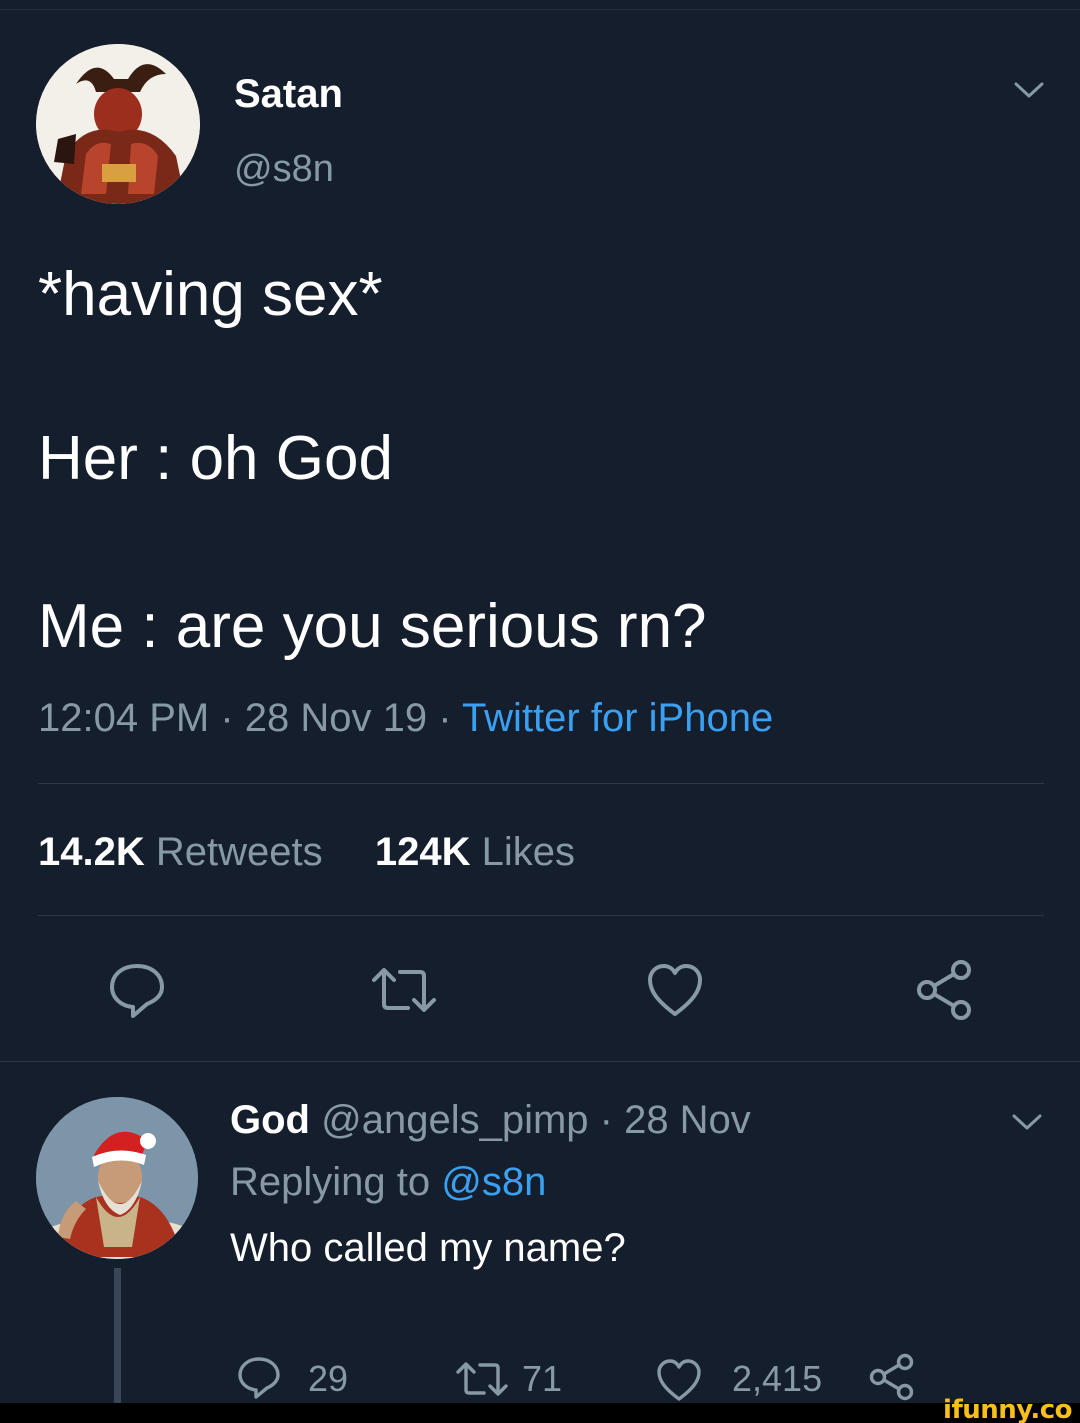  I want to click on likes-stat: 124K Likes, so click(475, 852).